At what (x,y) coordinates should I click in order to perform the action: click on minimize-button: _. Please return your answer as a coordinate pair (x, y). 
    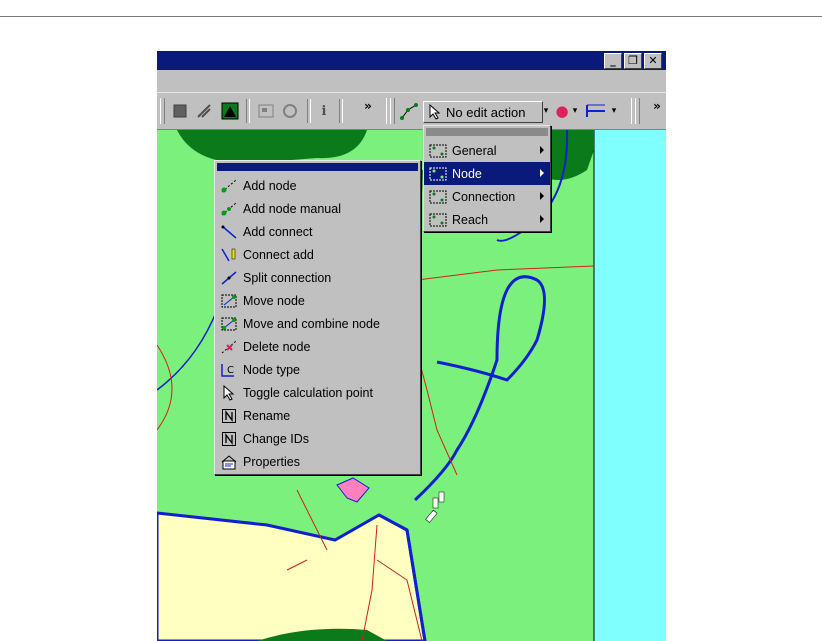
    Looking at the image, I should click on (613, 61).